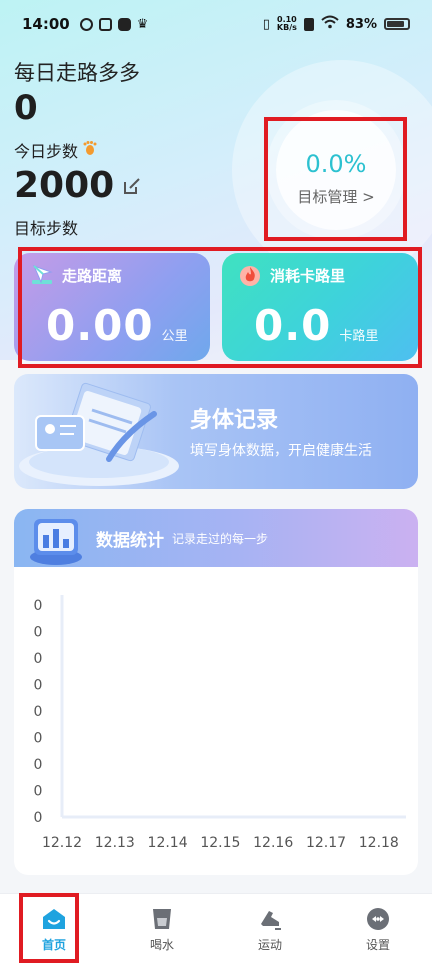  I want to click on wifi-icon, so click(330, 24).